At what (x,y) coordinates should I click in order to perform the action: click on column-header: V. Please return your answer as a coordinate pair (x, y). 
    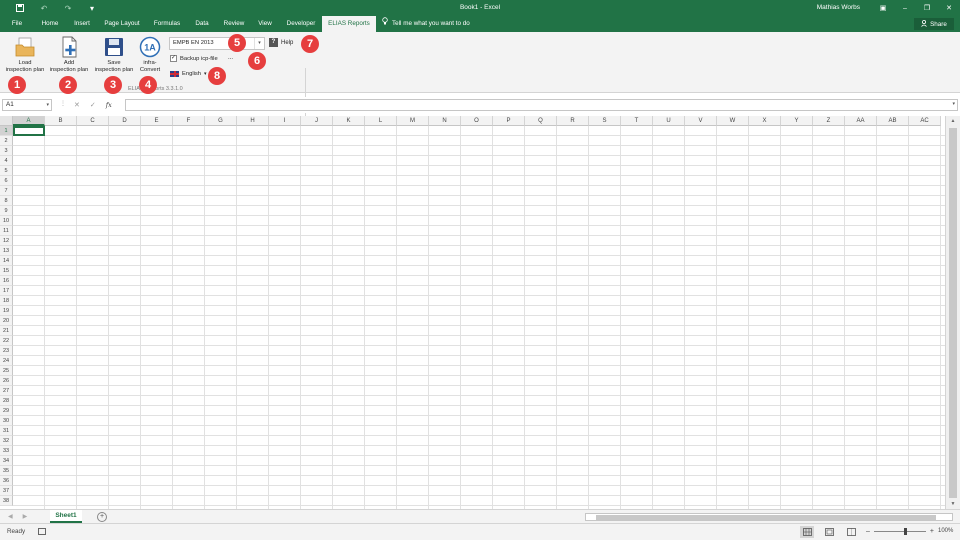
    Looking at the image, I should click on (701, 121).